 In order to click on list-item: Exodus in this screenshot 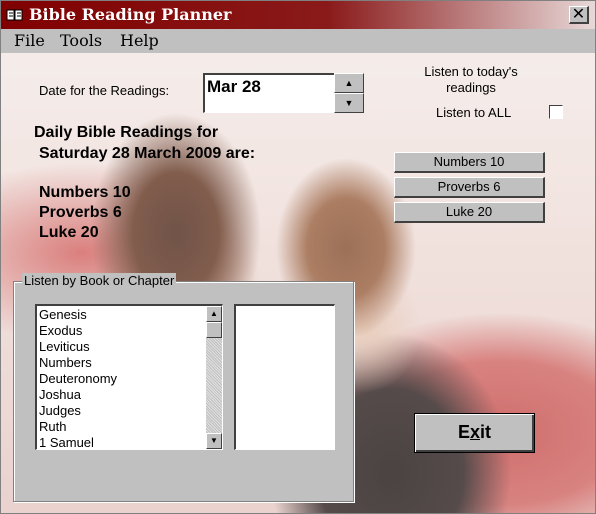, I will do `click(60, 330)`.